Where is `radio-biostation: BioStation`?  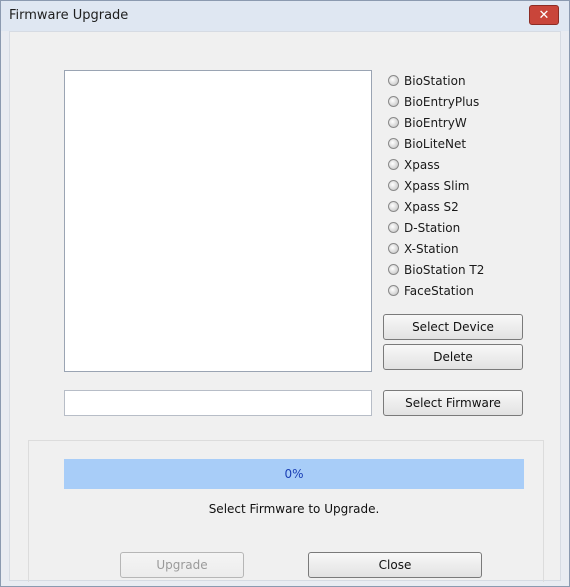 radio-biostation: BioStation is located at coordinates (436, 80).